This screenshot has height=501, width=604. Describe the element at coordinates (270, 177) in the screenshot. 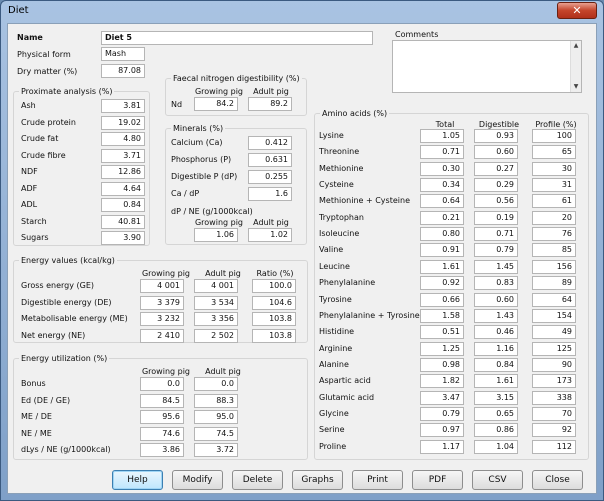

I see `mineral-row-value: 0.255` at that location.